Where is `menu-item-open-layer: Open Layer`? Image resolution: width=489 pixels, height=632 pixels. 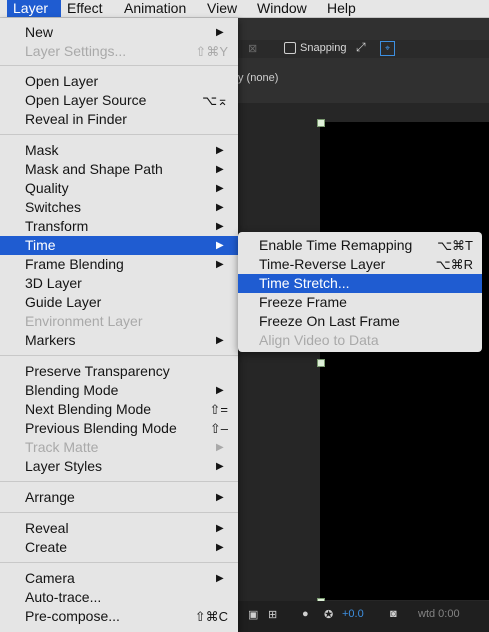
menu-item-open-layer: Open Layer is located at coordinates (119, 81).